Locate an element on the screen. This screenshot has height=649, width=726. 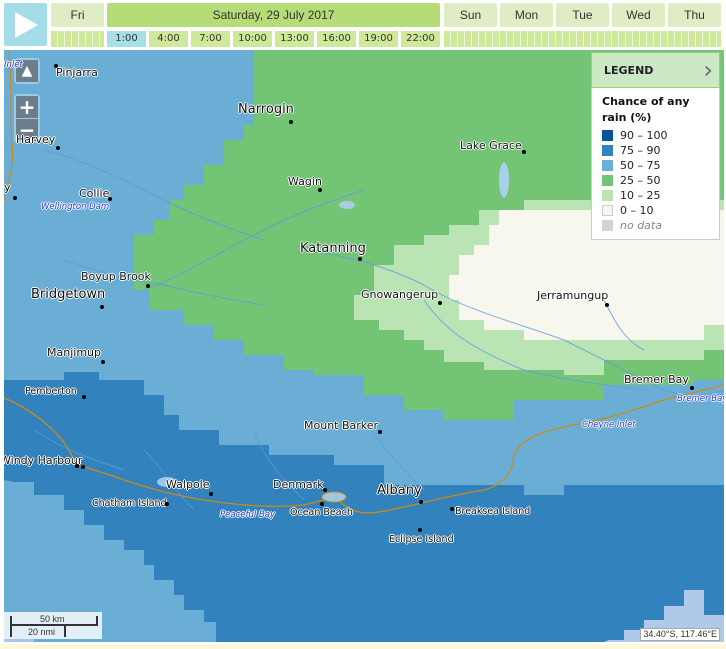
place-mount-barker: Mount Barker is located at coordinates (341, 425).